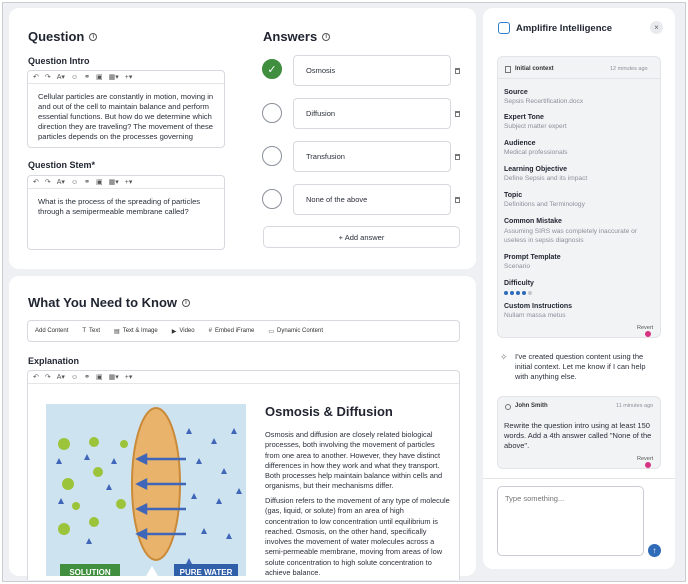  I want to click on user-avatar-icon, so click(508, 407).